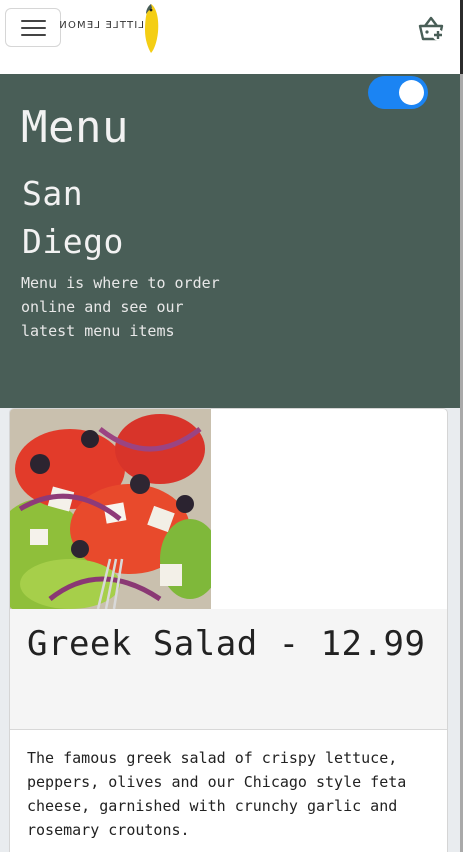 The width and height of the screenshot is (463, 852). I want to click on menu-toggle-button, so click(33, 27).